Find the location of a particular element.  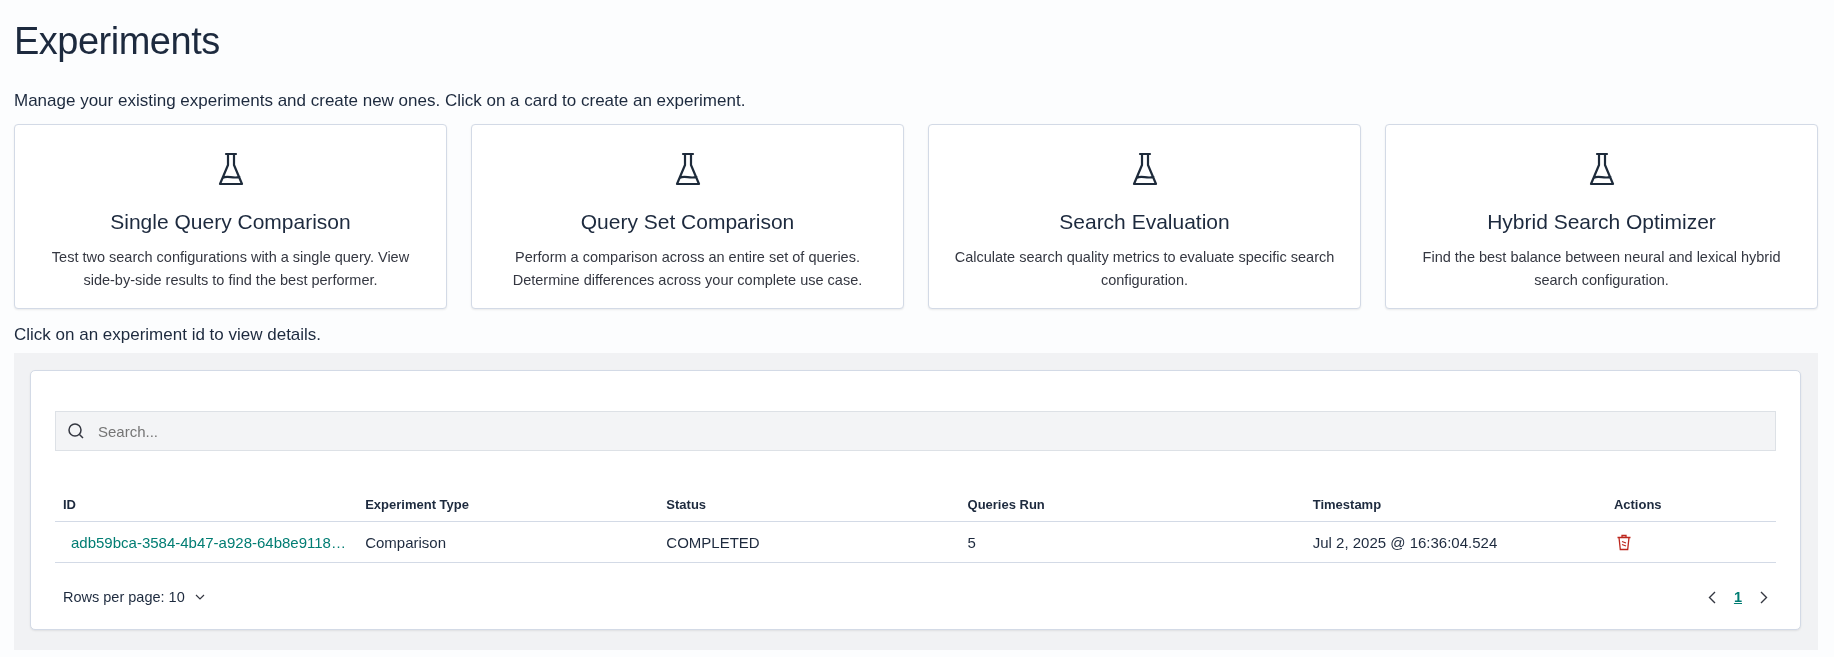

chevron-left-icon is located at coordinates (1711, 597).